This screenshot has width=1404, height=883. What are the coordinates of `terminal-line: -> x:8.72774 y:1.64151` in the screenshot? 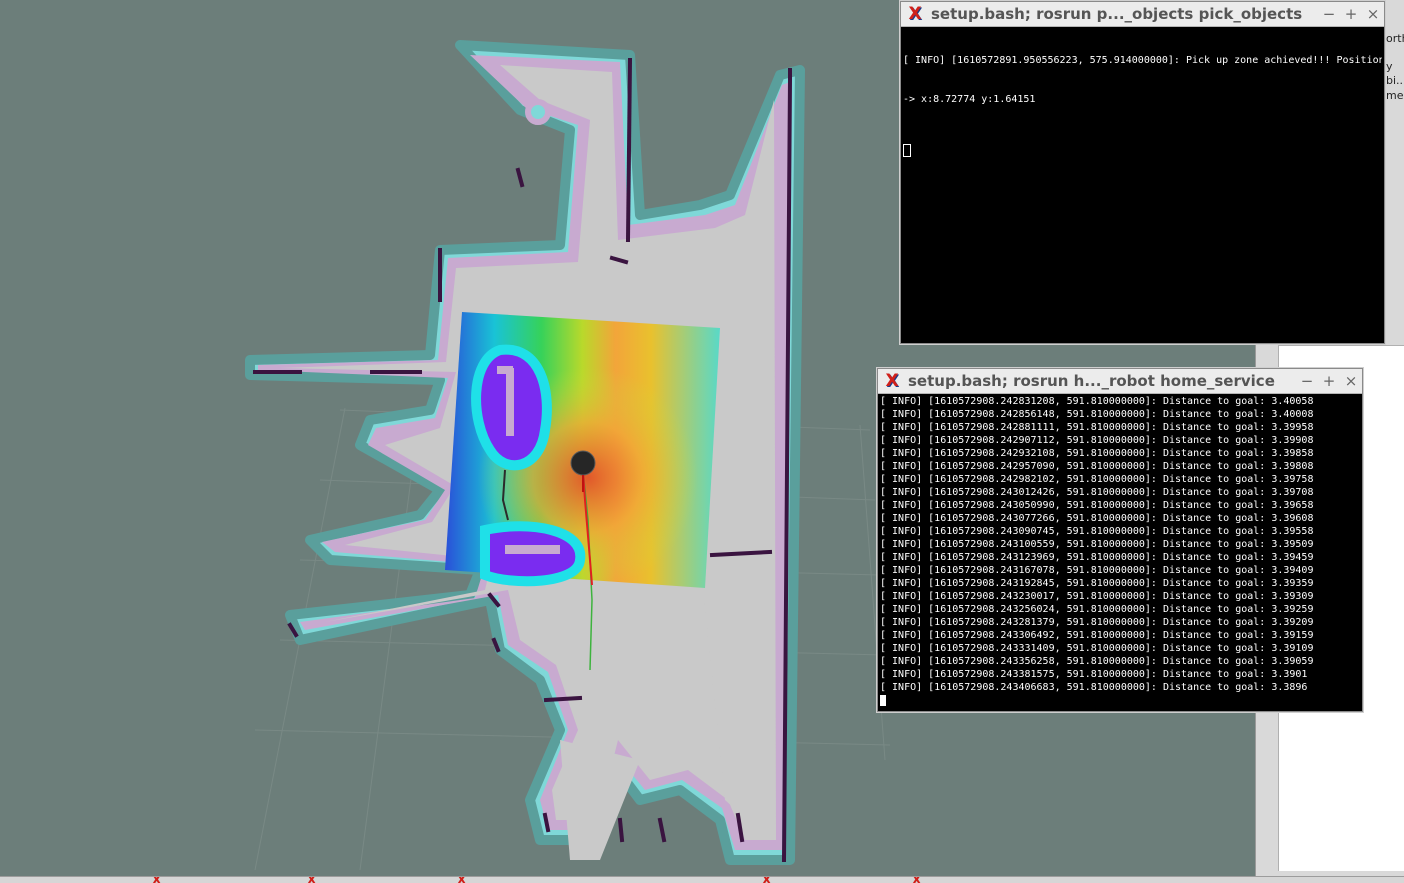 It's located at (969, 99).